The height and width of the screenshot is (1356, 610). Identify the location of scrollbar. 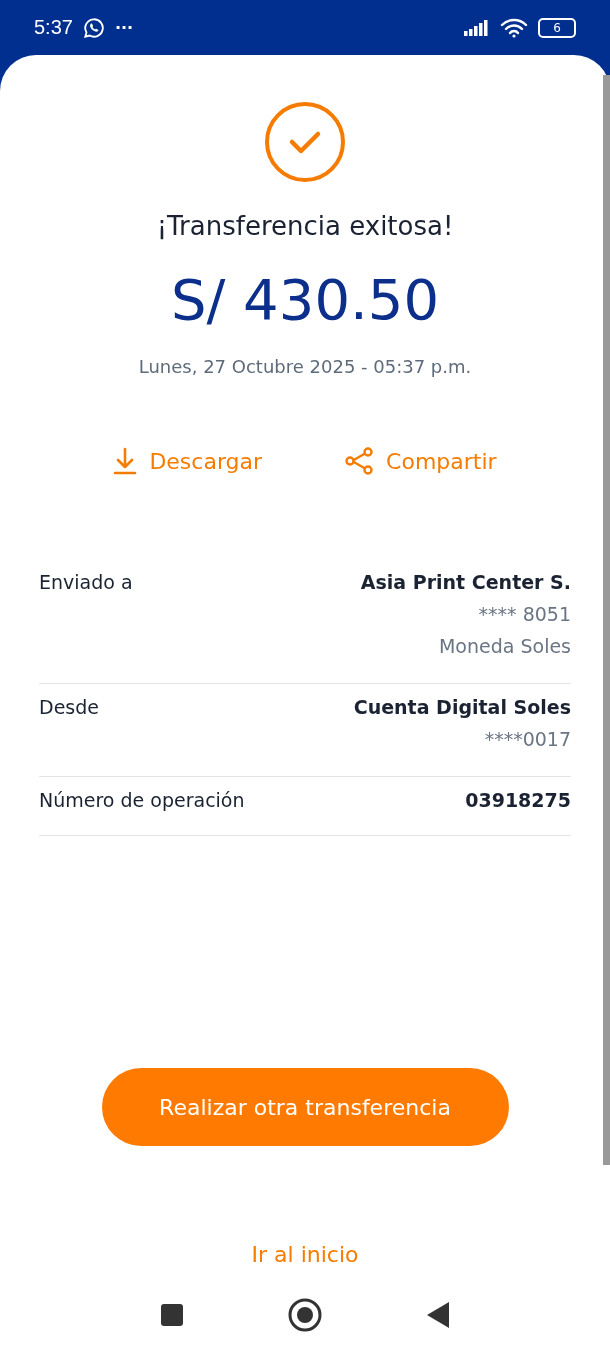
(606, 620).